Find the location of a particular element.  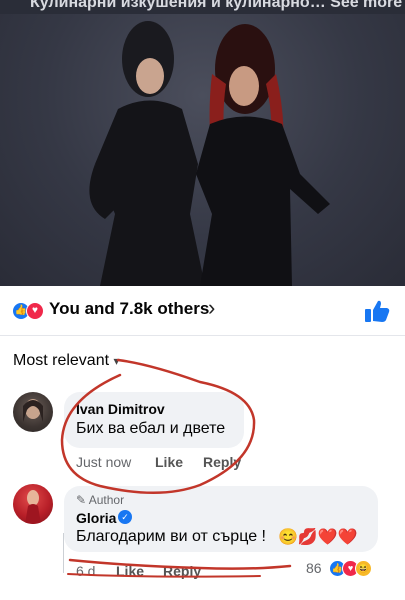

author-tag: ✎ Author is located at coordinates (100, 500).